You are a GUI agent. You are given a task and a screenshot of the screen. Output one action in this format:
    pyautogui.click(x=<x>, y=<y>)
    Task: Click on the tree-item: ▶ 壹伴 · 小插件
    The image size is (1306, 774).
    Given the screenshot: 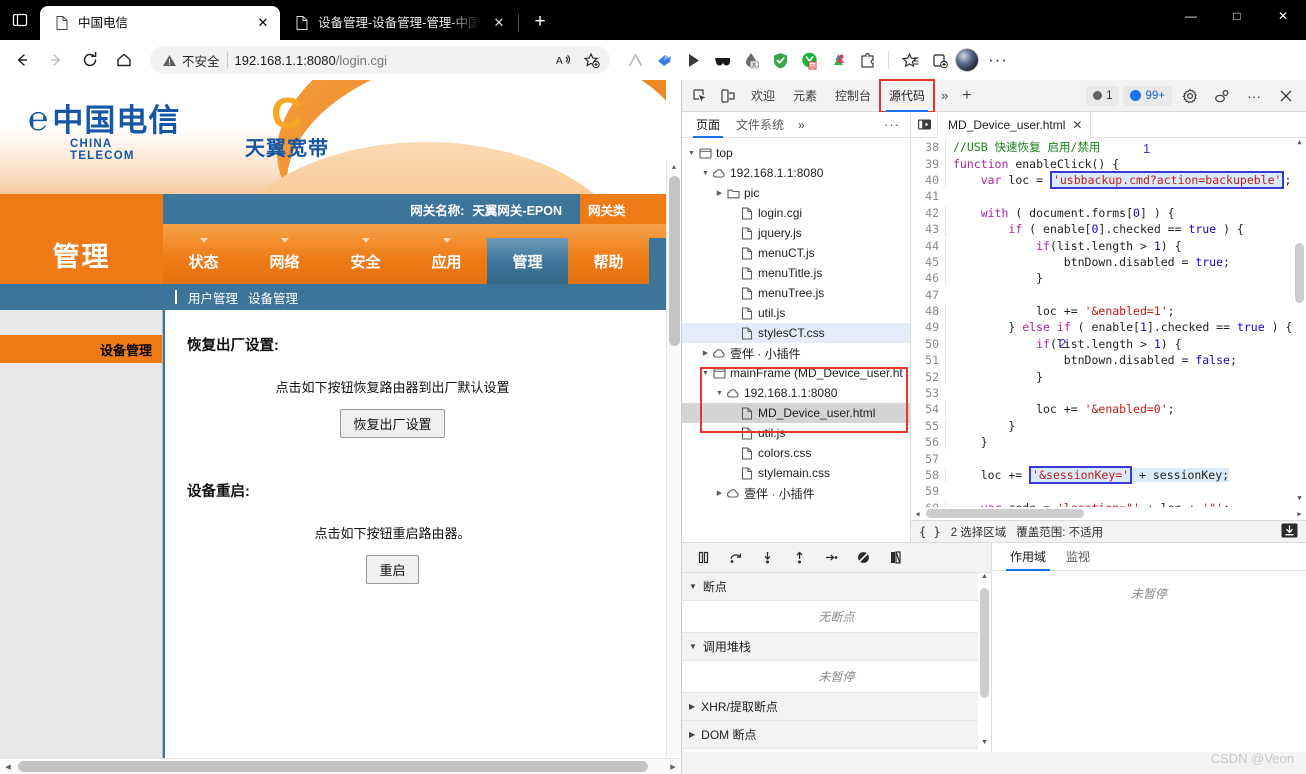 What is the action you would take?
    pyautogui.click(x=796, y=353)
    